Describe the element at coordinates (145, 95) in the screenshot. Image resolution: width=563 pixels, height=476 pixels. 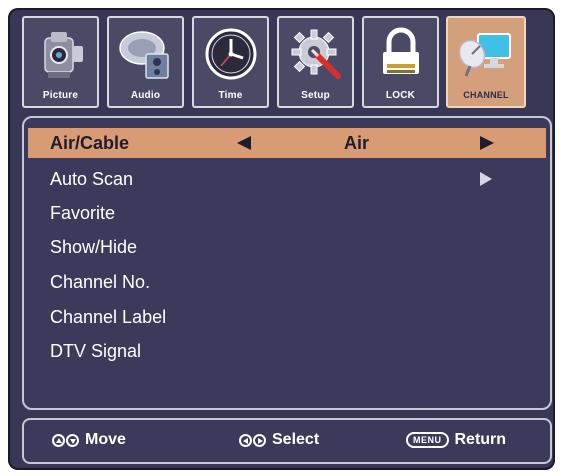
I see `tab-label: Audio` at that location.